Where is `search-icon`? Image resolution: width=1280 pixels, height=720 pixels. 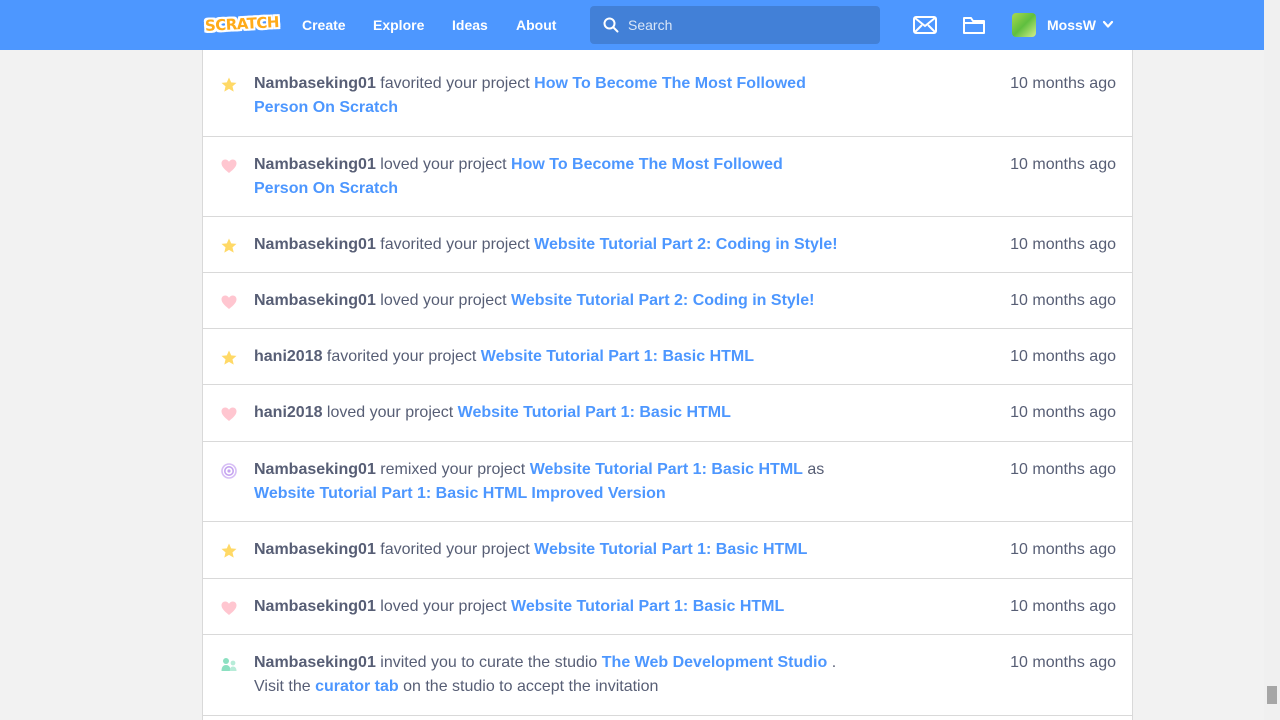 search-icon is located at coordinates (611, 25).